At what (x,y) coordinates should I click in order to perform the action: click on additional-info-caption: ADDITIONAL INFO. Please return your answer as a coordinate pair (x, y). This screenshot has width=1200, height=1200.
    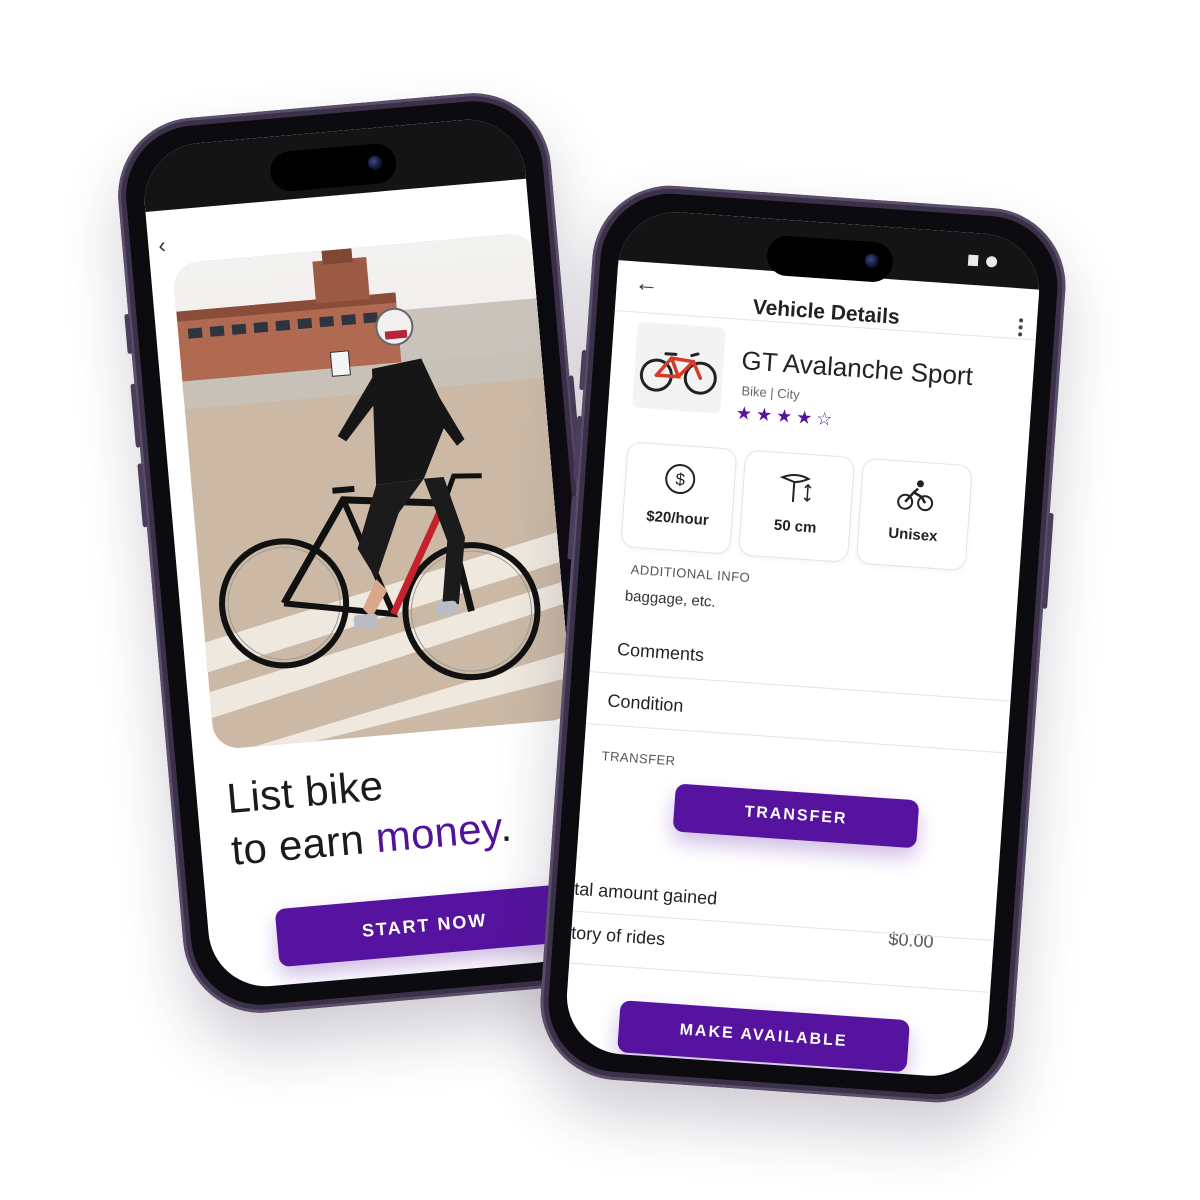
    Looking at the image, I should click on (690, 573).